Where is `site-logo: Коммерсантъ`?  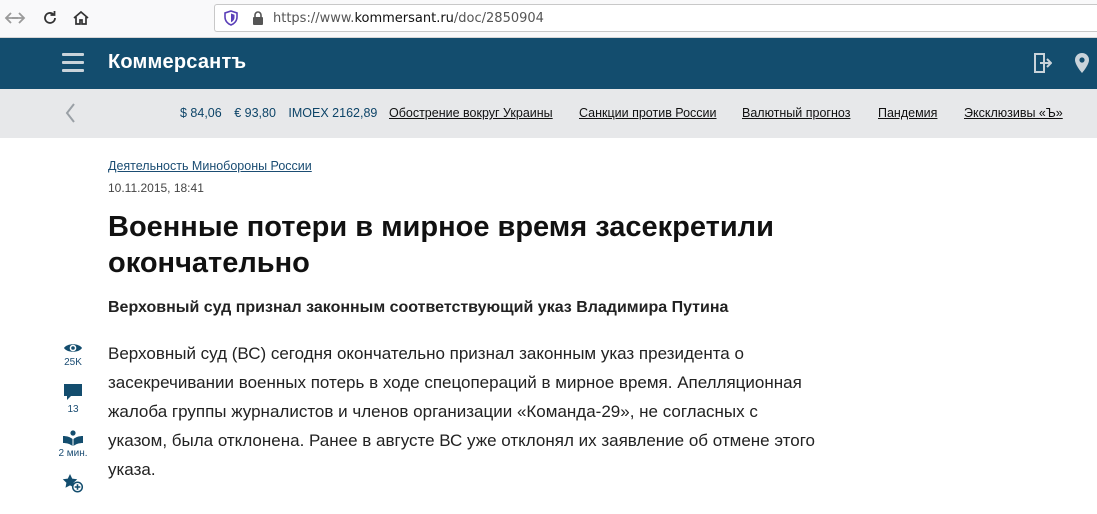
site-logo: Коммерсантъ is located at coordinates (177, 62).